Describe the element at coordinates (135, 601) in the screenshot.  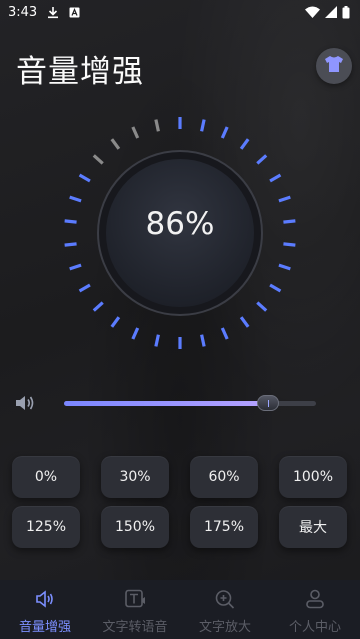
I see `text-to-speech-icon` at that location.